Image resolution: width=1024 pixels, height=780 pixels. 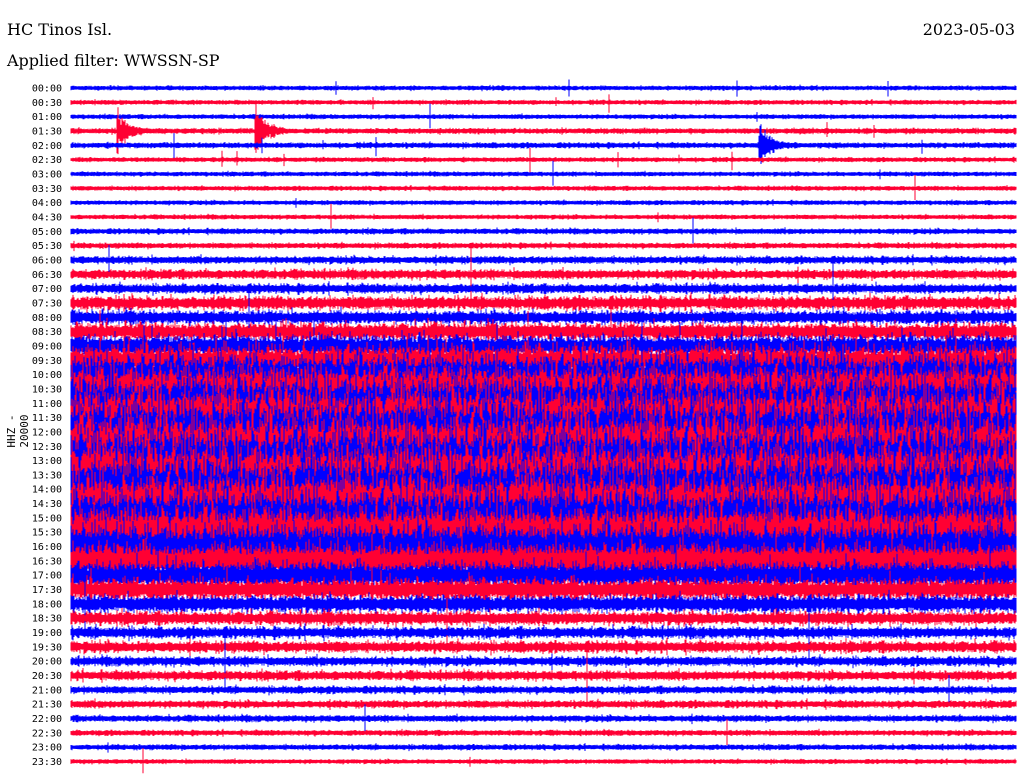 I want to click on row-time-label: 05:00, so click(x=47, y=232).